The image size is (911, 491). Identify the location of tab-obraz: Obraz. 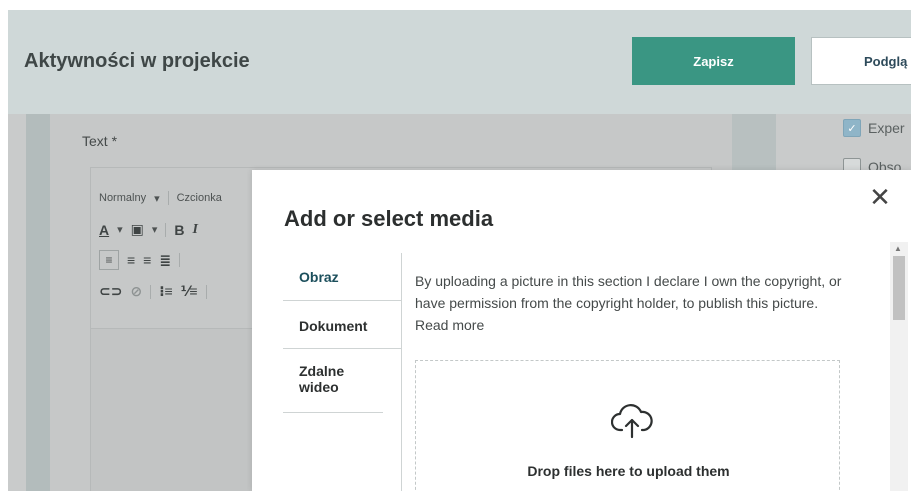
(342, 277).